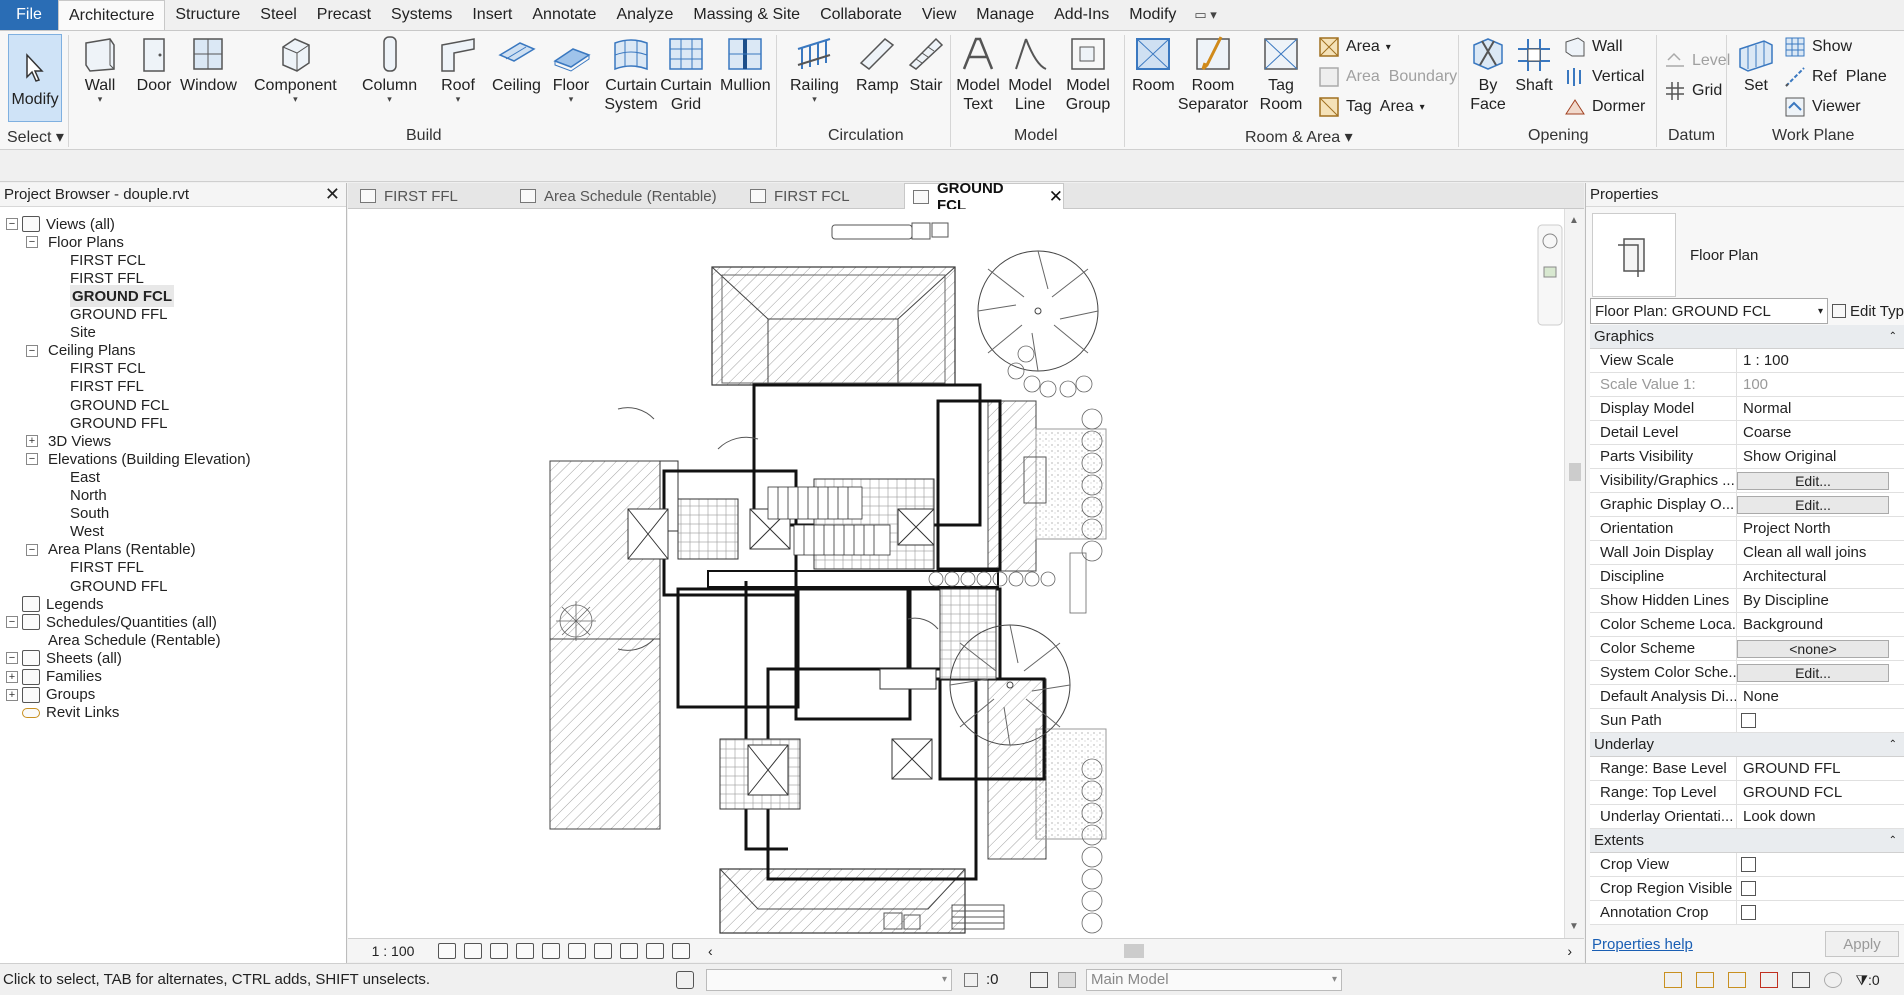 This screenshot has width=1904, height=995. I want to click on tab-analyze: Analyze, so click(644, 15).